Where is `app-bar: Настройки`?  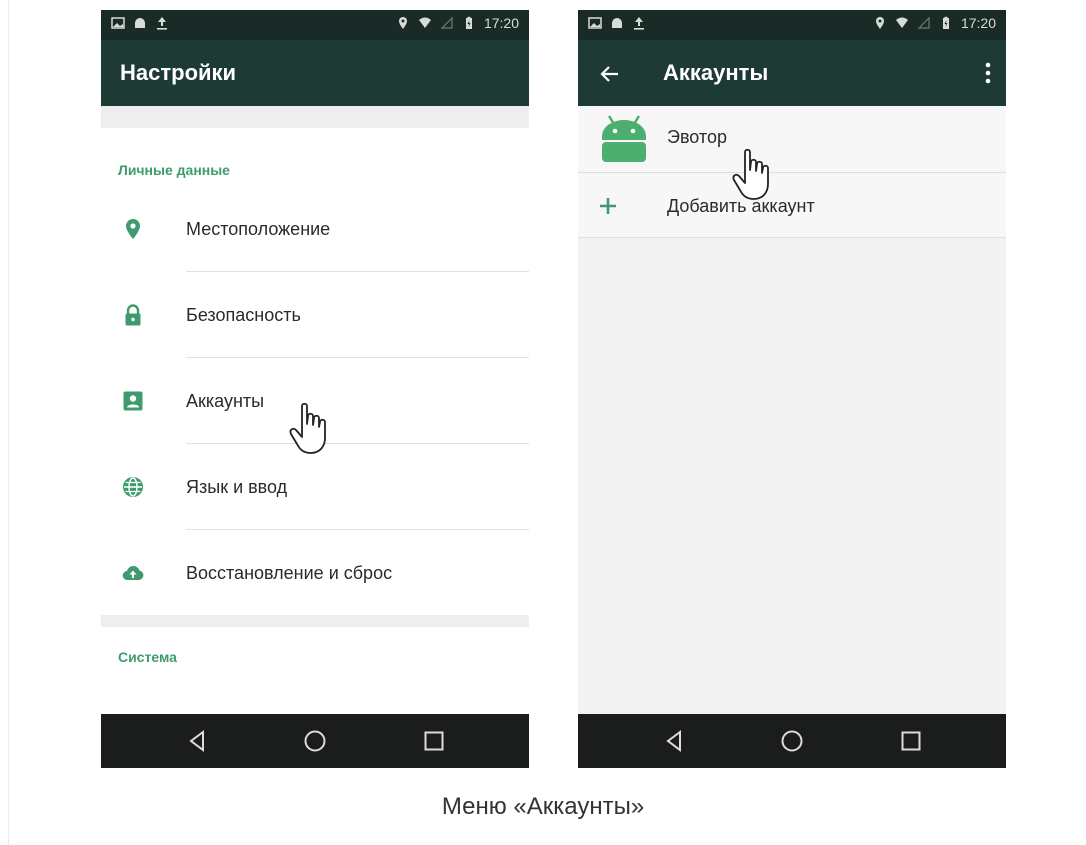 app-bar: Настройки is located at coordinates (315, 73).